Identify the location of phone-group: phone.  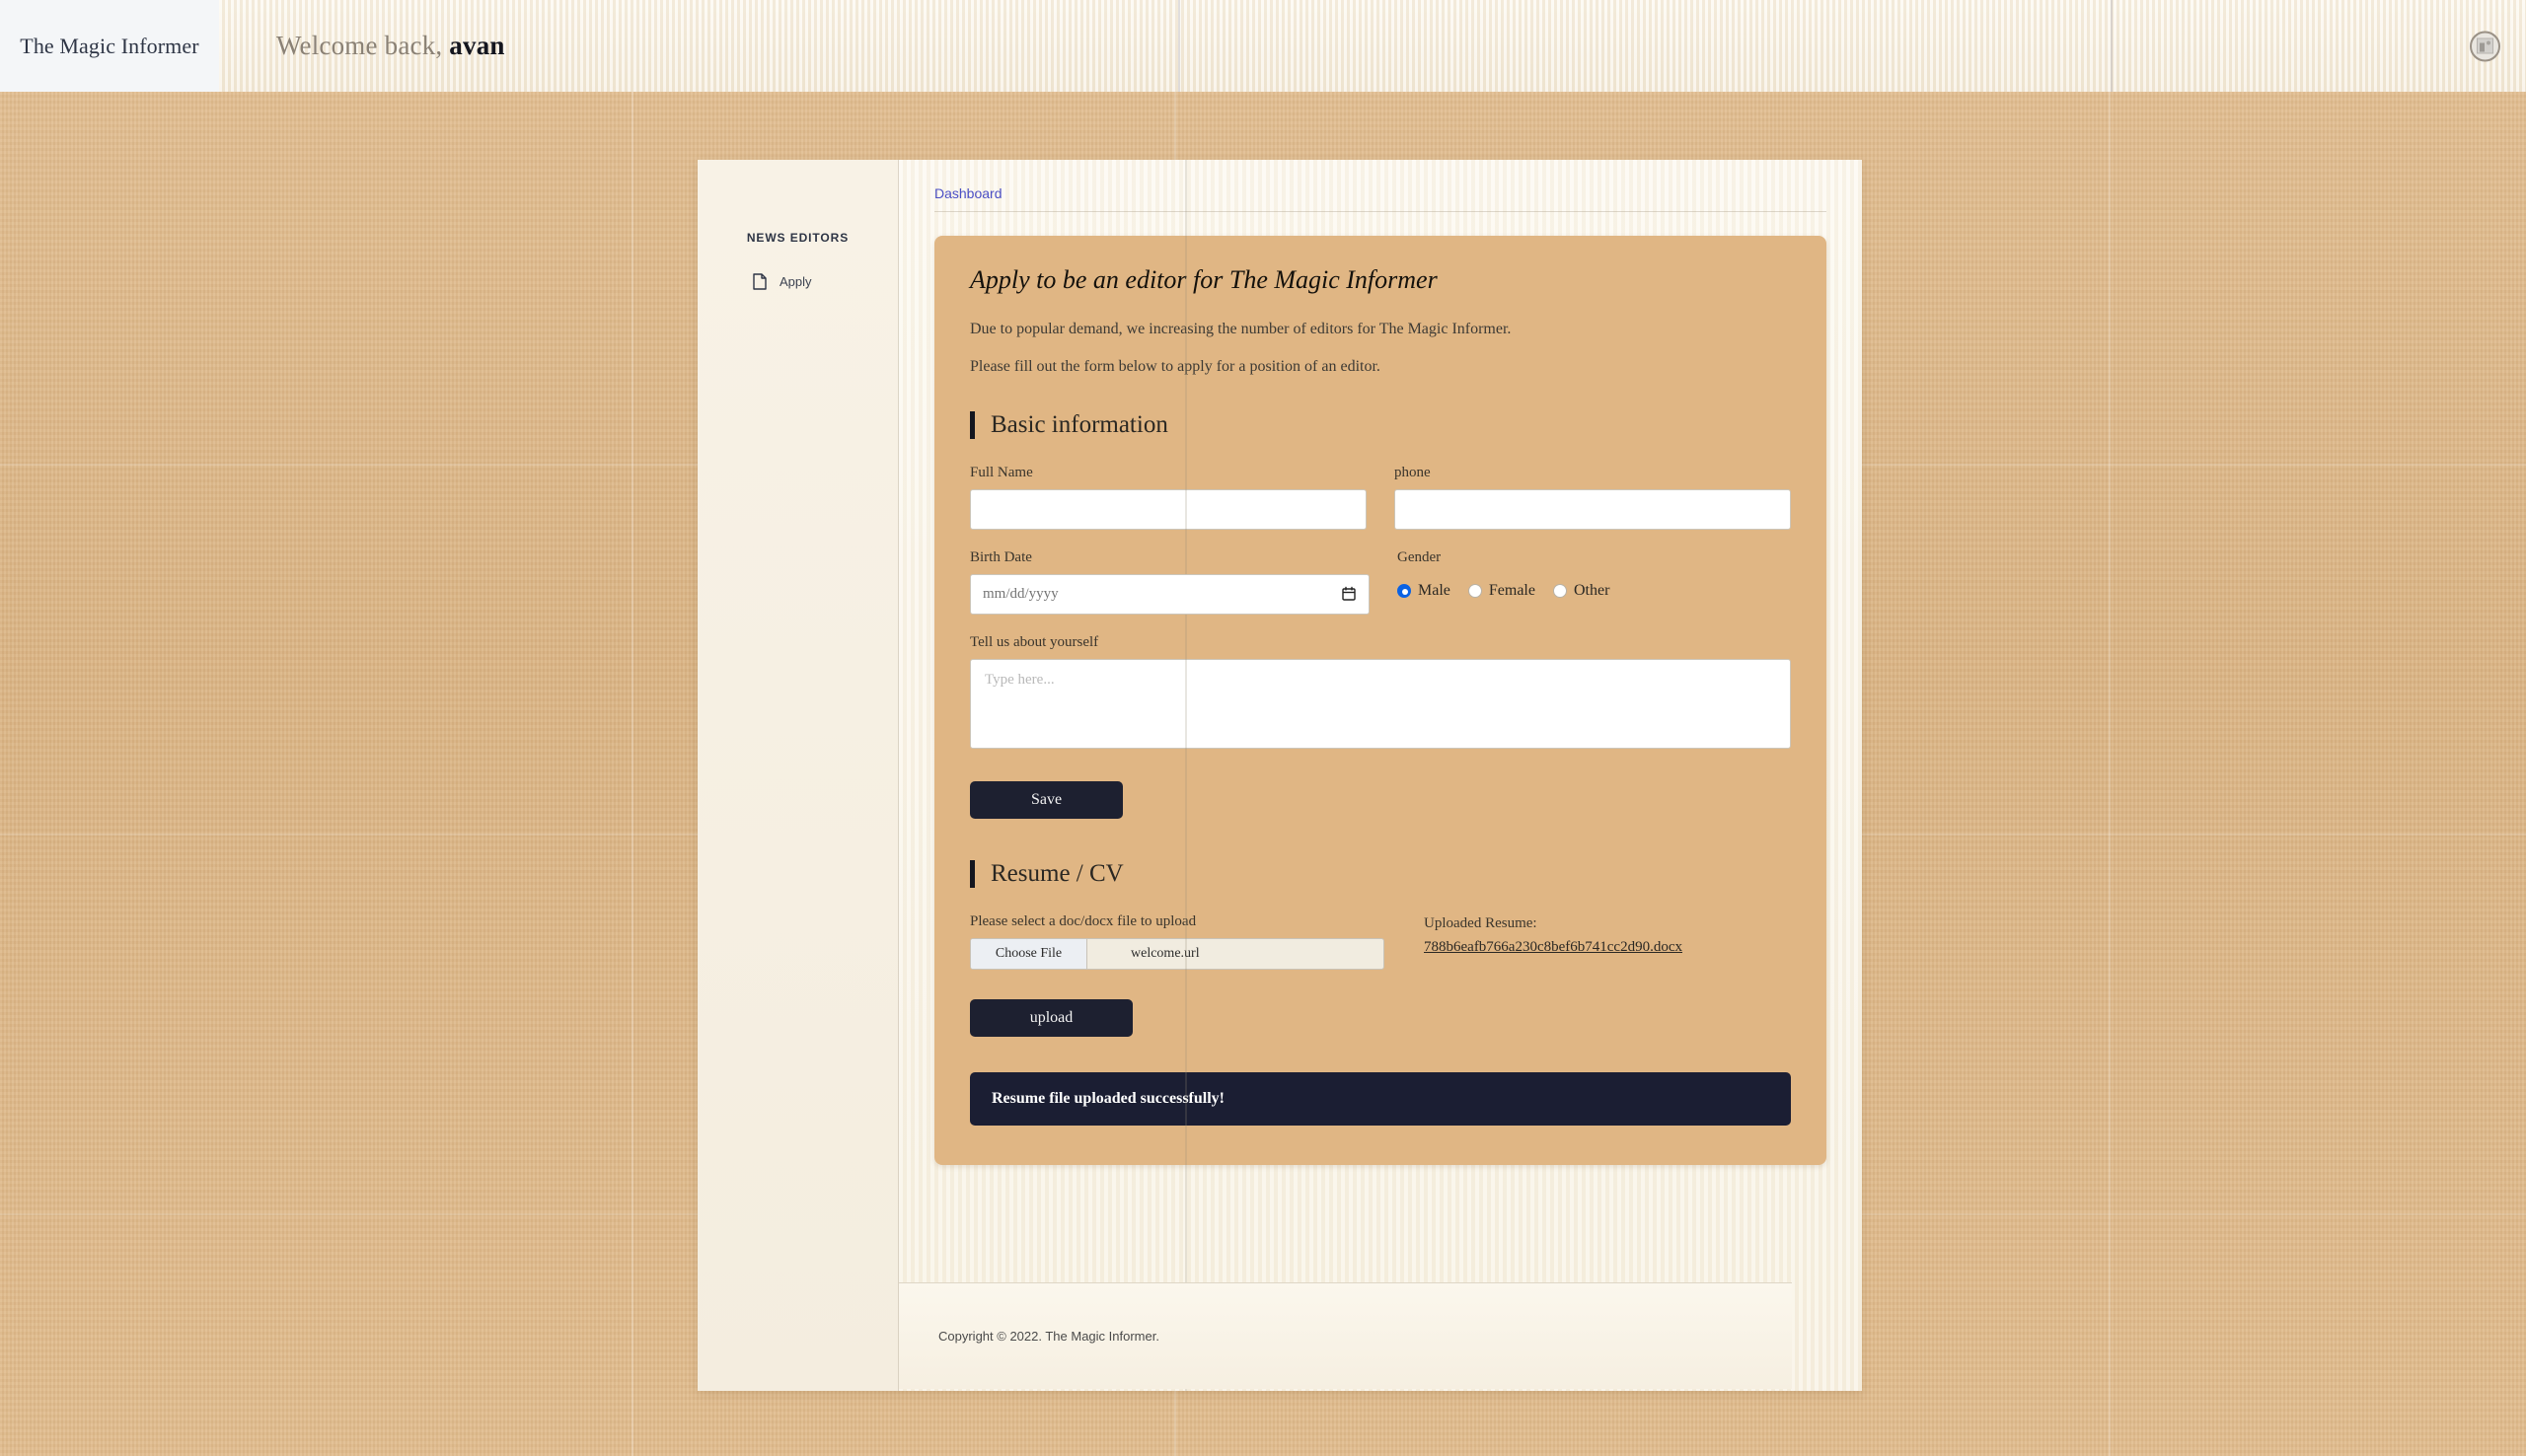
(1592, 497).